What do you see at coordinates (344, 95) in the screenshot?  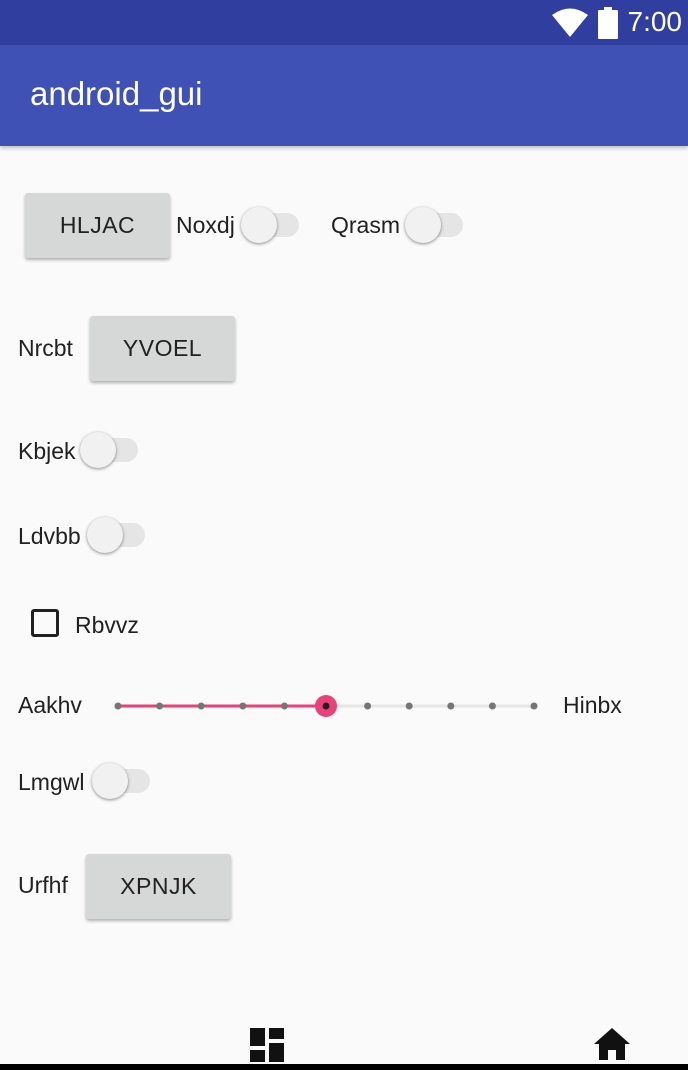 I see `app-bar: android_gui` at bounding box center [344, 95].